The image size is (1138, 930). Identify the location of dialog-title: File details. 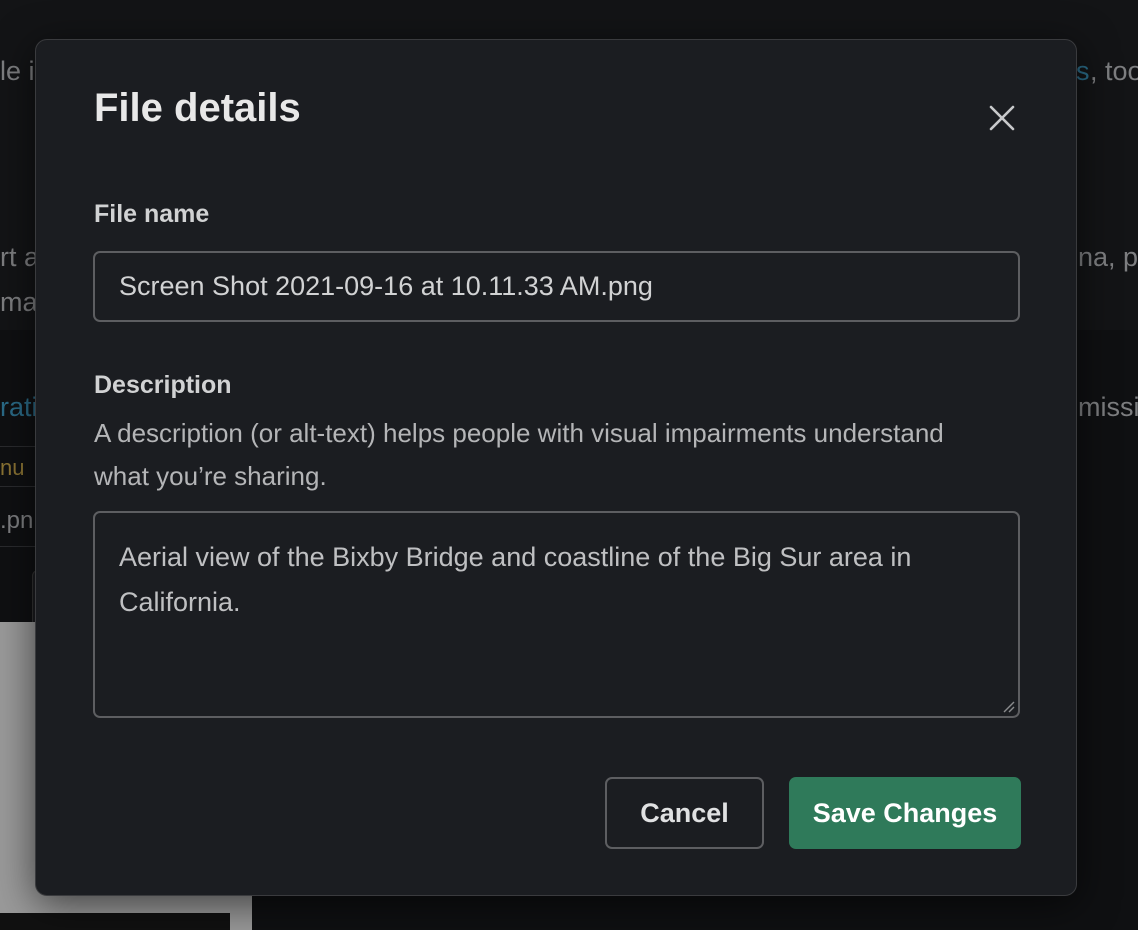
(197, 108).